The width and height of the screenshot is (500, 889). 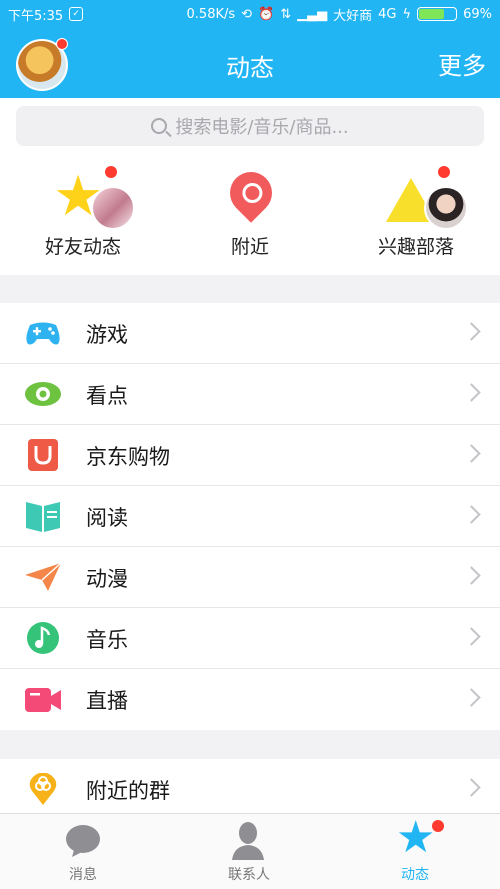 I want to click on status-time: 下午5:35, so click(x=36, y=16).